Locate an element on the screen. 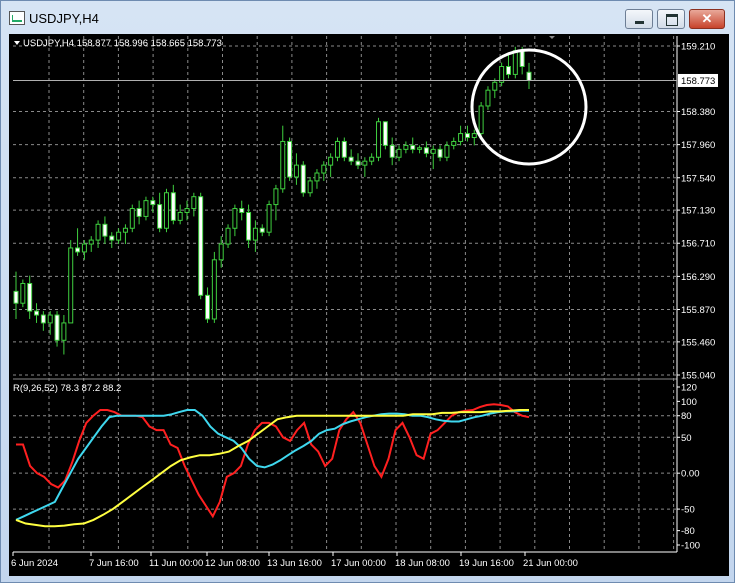 The image size is (735, 583). price-tick-label: 157.540 is located at coordinates (698, 178).